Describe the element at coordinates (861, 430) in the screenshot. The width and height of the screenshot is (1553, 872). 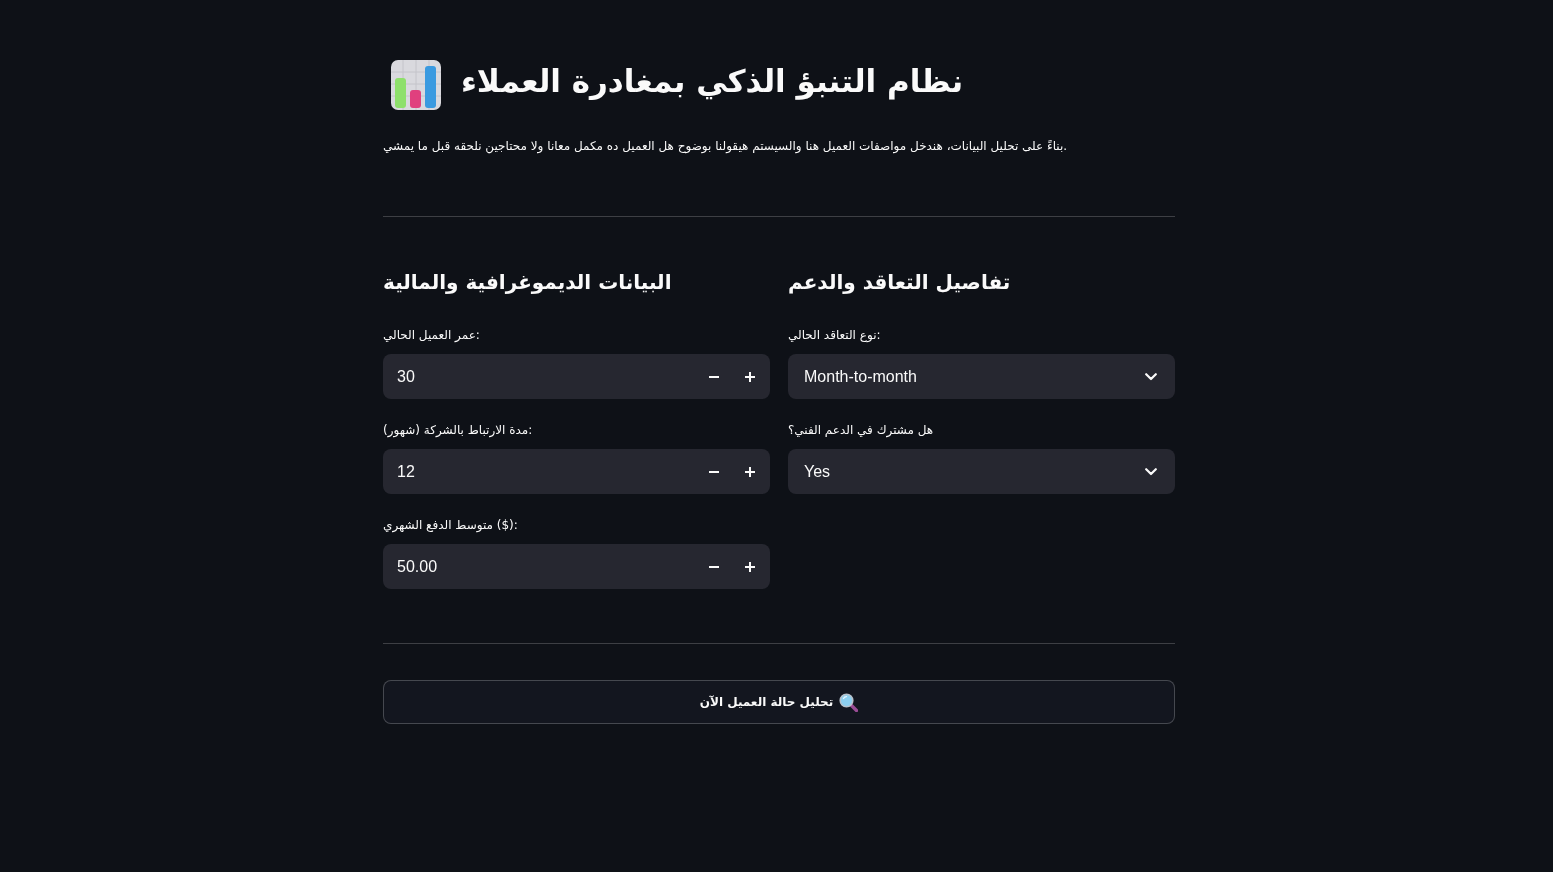
I see `field-label: هل مشترك في الدعم الفني؟` at that location.